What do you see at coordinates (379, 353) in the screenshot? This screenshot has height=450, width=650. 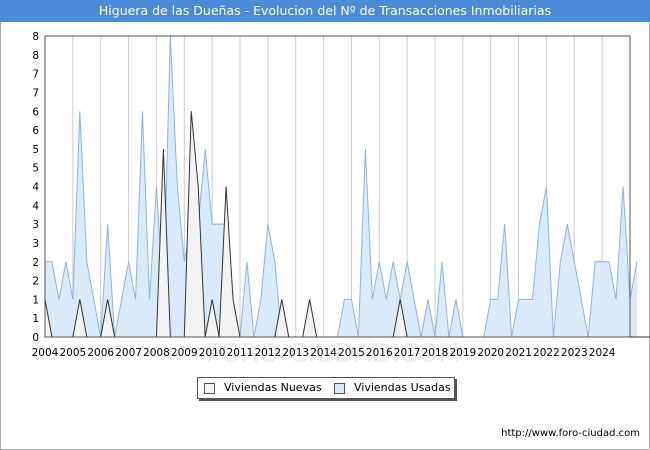 I see `x-tick-label: 2016` at bounding box center [379, 353].